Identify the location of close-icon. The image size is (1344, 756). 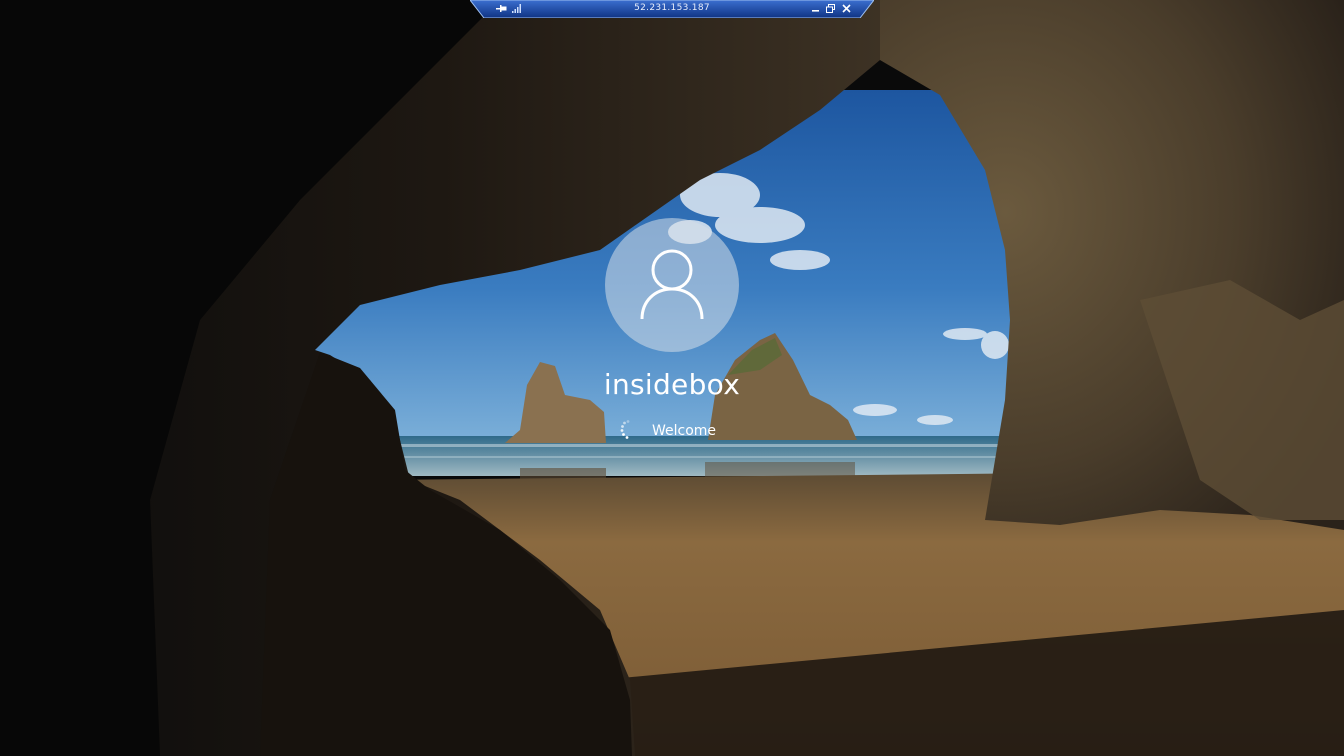
(846, 8).